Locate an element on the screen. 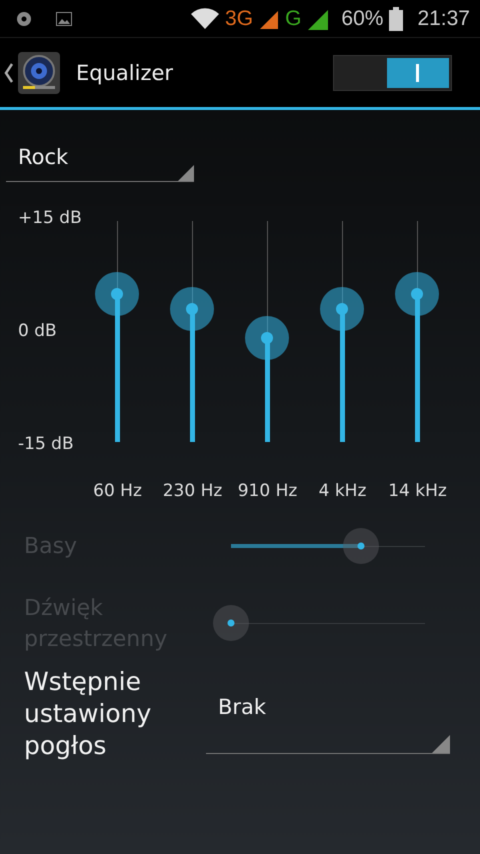 The height and width of the screenshot is (854, 480). speaker-icon is located at coordinates (39, 73).